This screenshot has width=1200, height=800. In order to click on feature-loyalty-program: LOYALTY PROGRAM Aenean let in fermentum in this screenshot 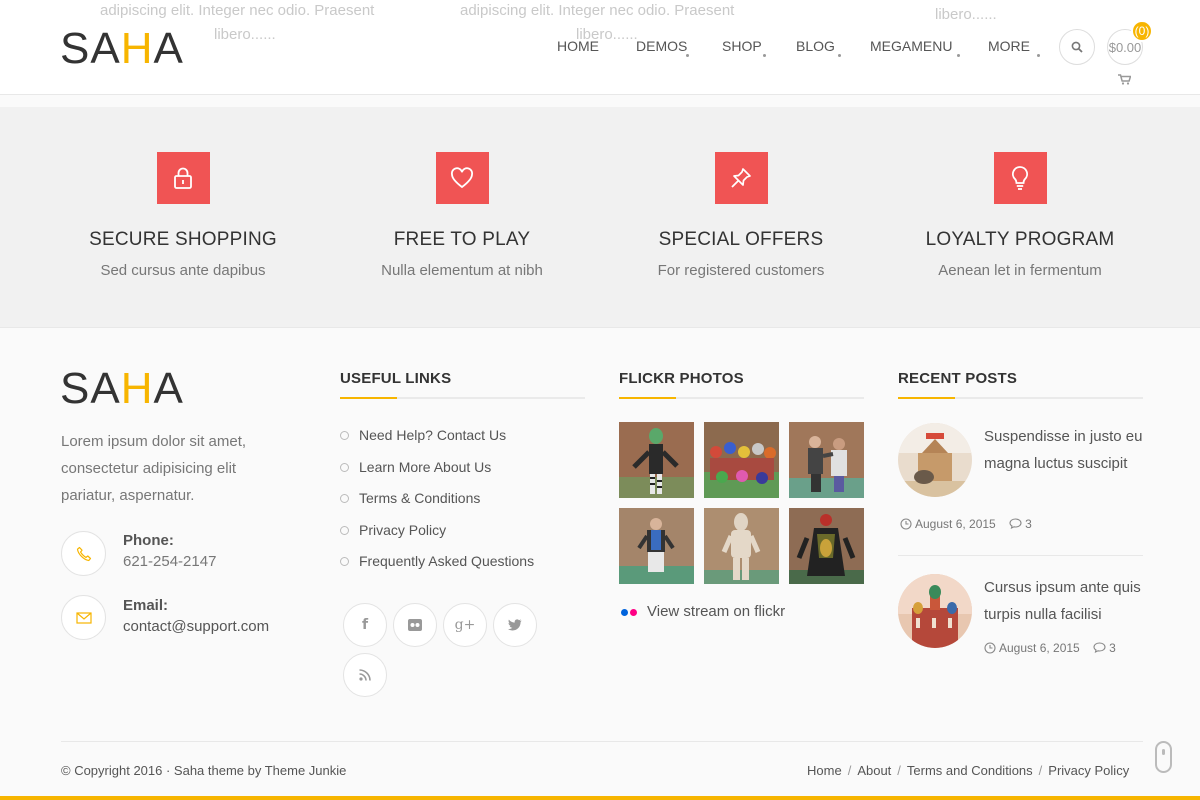, I will do `click(1020, 215)`.